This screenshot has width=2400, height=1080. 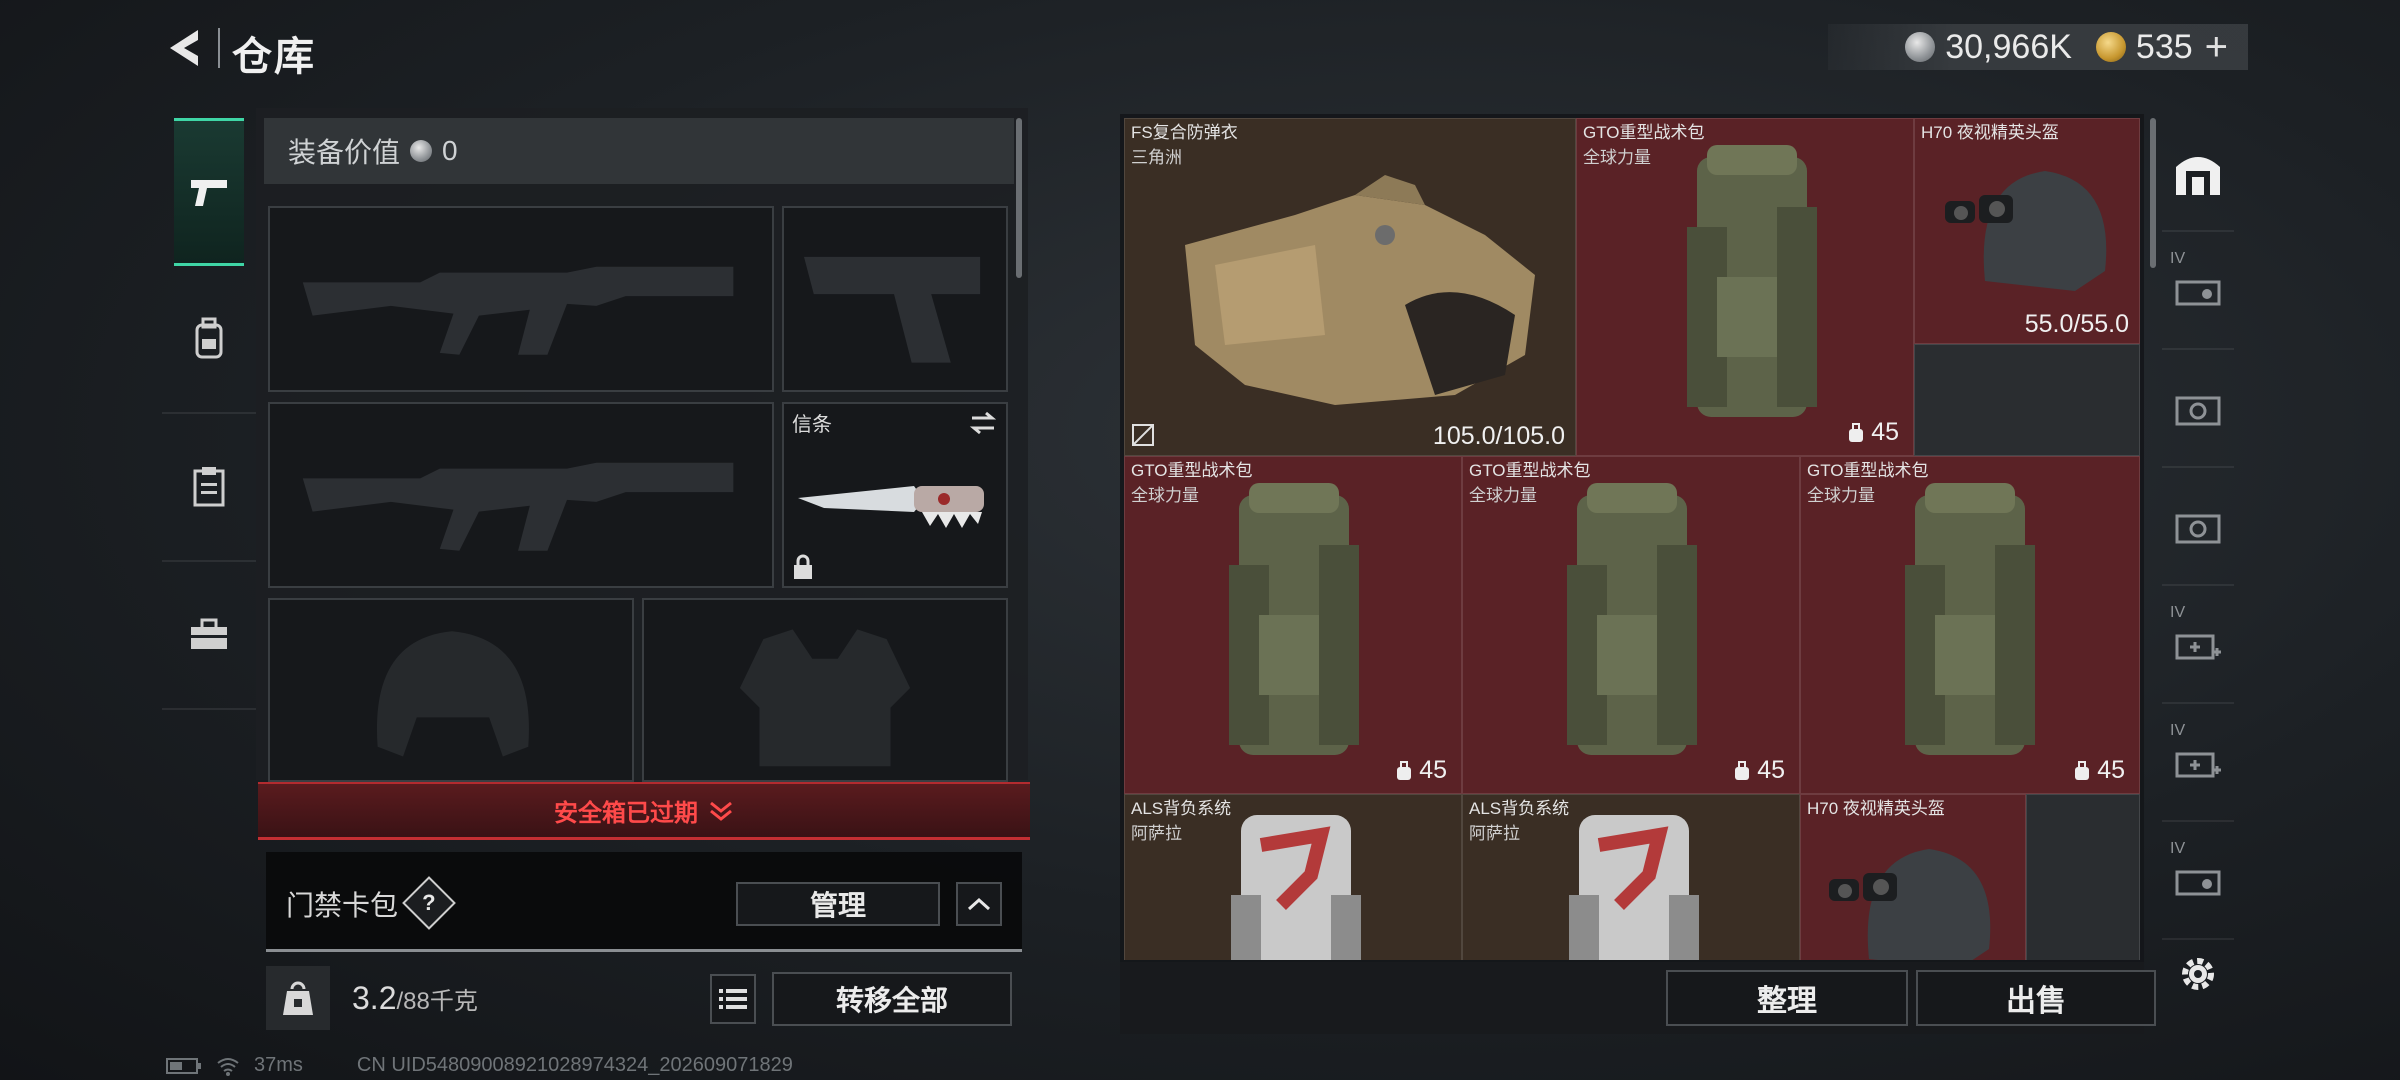 I want to click on primary-weapon-slot, so click(x=521, y=299).